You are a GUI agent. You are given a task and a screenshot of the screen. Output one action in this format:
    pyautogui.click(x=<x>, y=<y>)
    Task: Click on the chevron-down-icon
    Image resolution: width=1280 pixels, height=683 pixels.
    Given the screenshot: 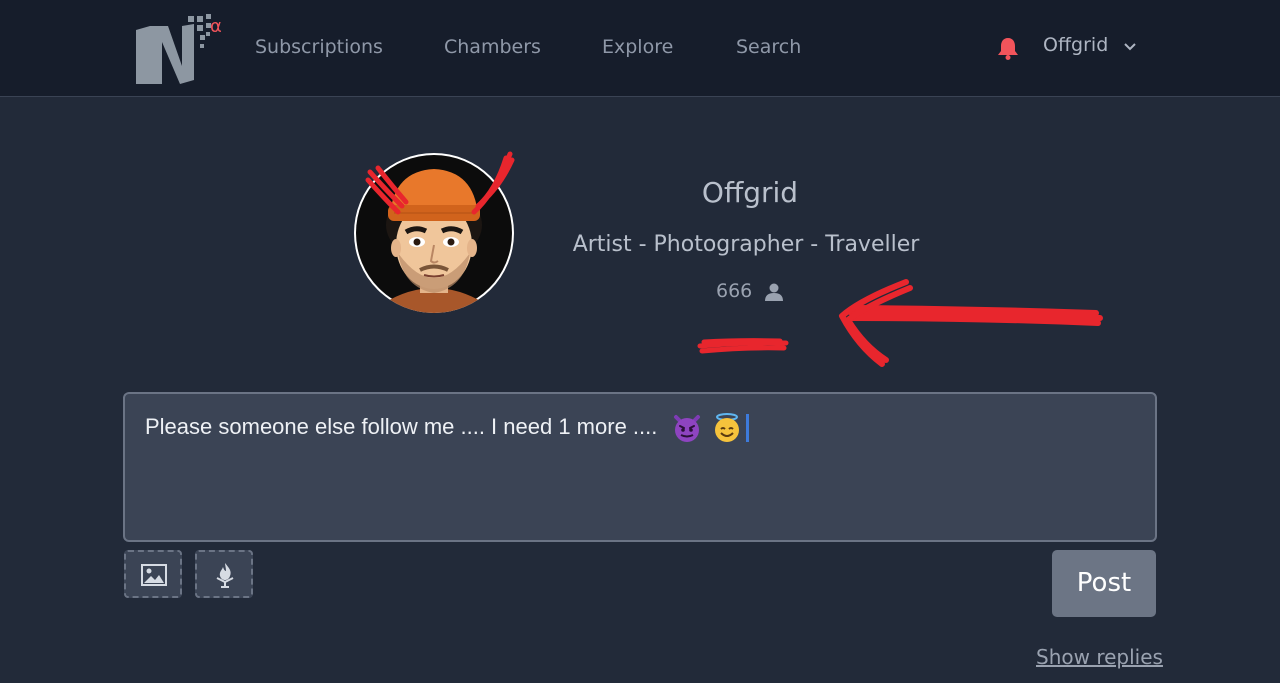 What is the action you would take?
    pyautogui.click(x=1130, y=47)
    